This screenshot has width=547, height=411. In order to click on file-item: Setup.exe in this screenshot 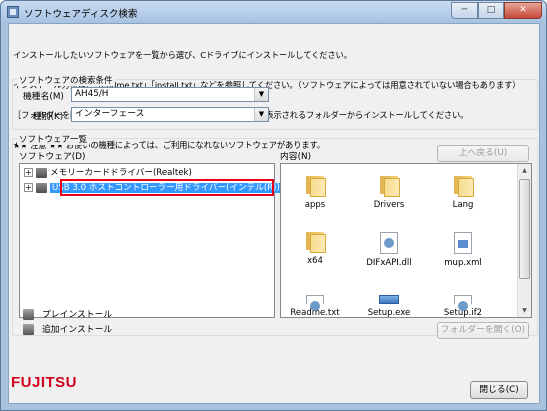, I will do `click(389, 306)`.